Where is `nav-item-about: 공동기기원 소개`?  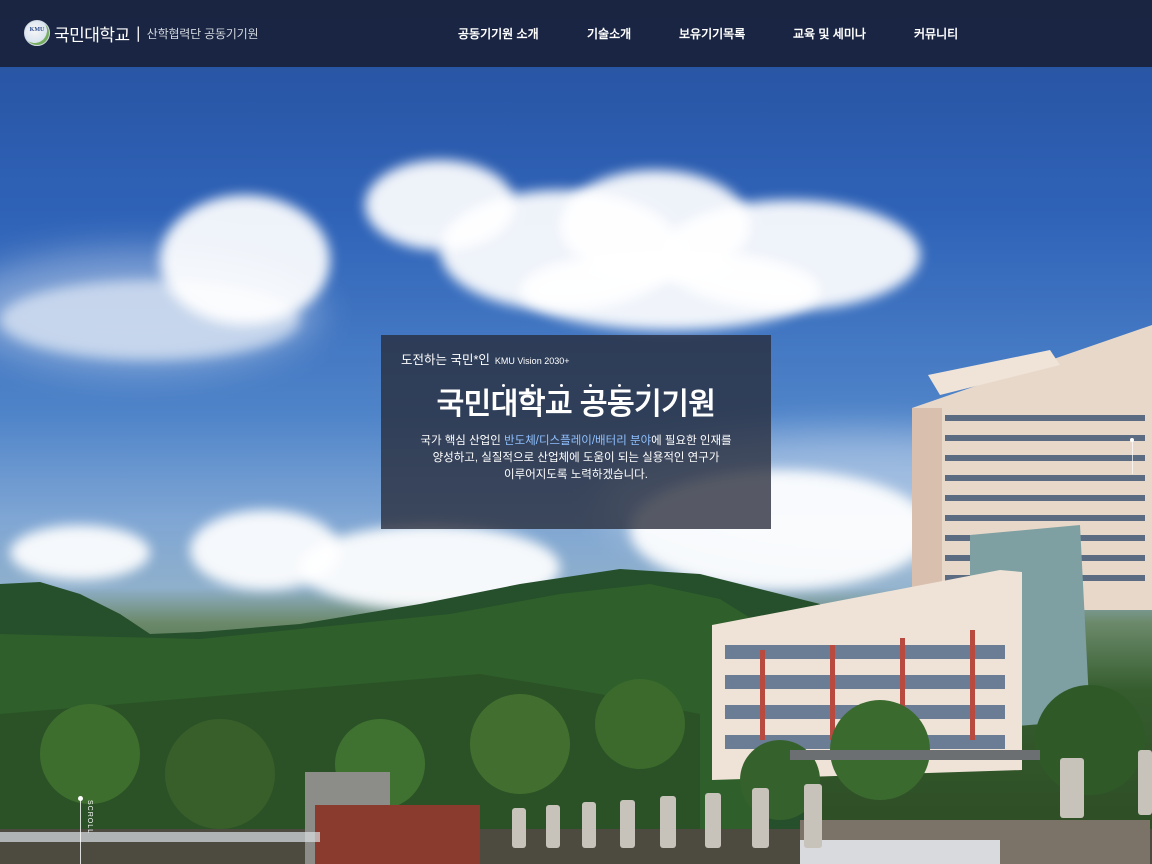
nav-item-about: 공동기기원 소개 is located at coordinates (498, 33).